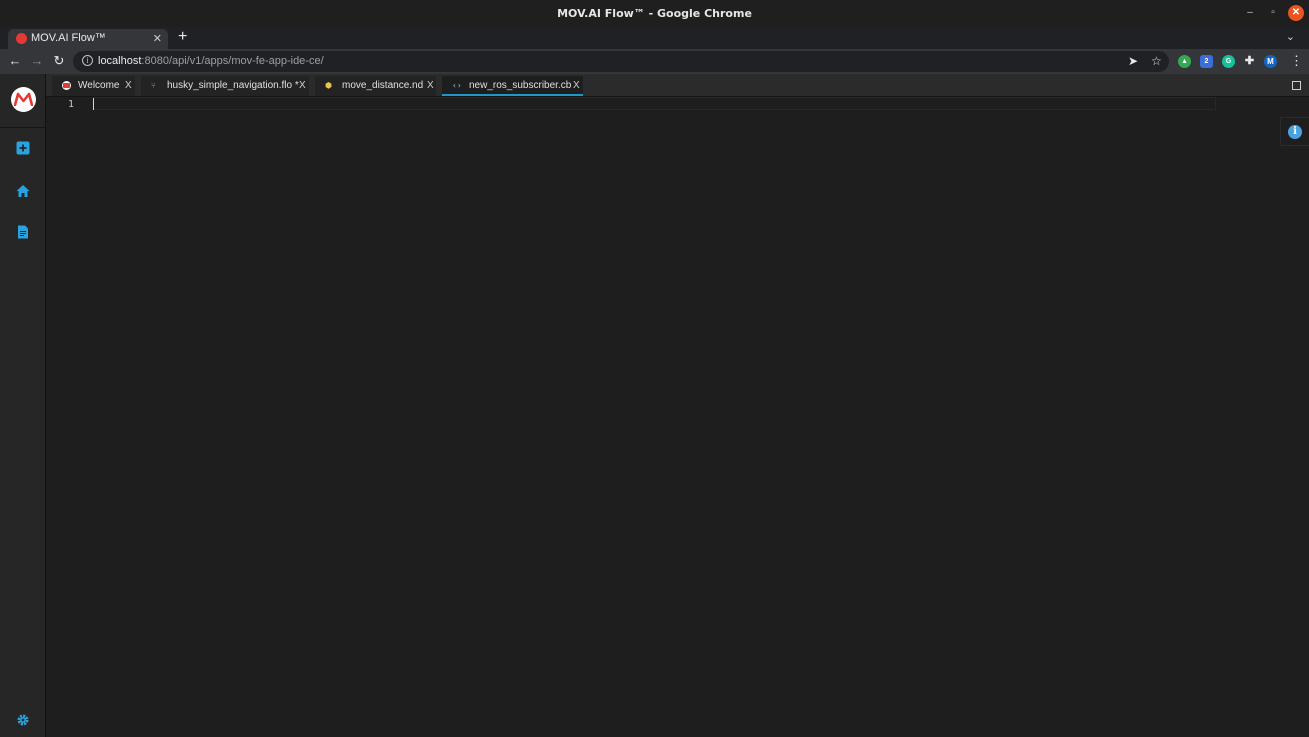  Describe the element at coordinates (1296, 13) in the screenshot. I see `close-window-button: ✕` at that location.